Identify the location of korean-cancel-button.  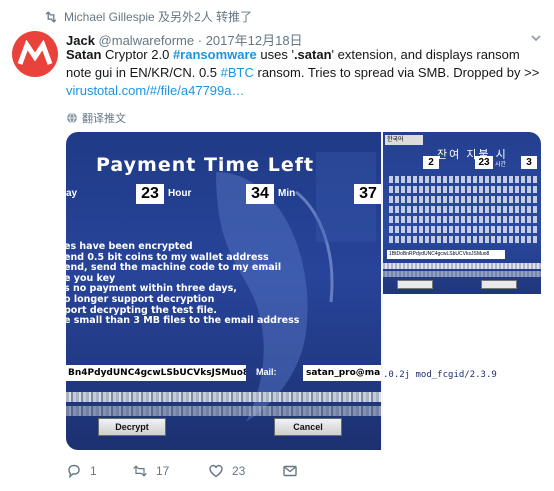
(499, 284).